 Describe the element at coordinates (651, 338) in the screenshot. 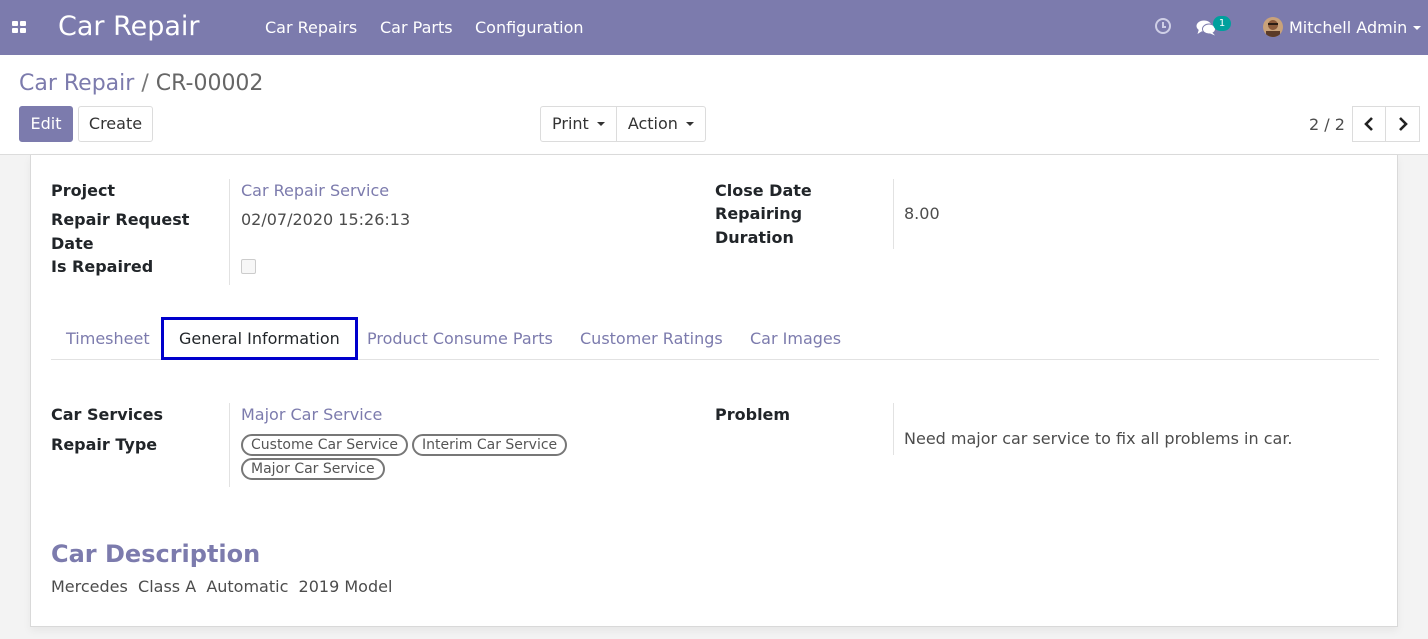

I see `tab-customer-ratings: Customer Ratings` at that location.